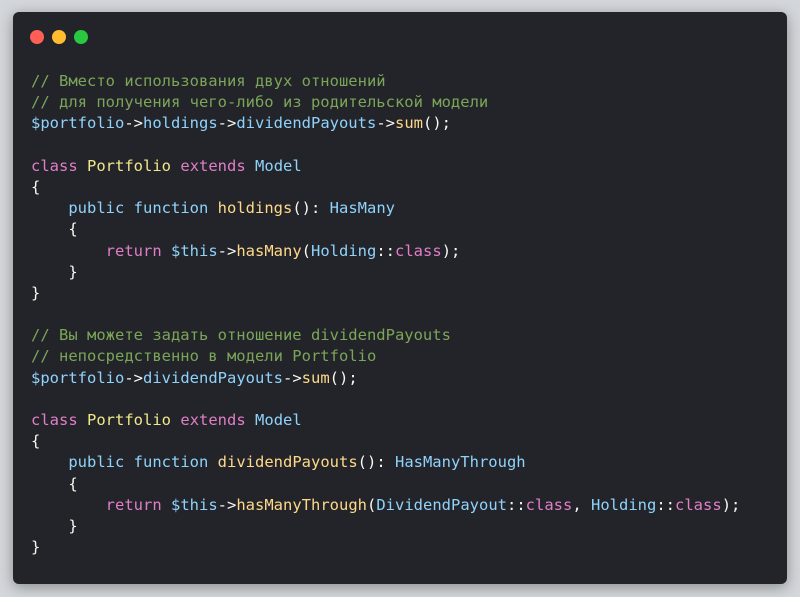 This screenshot has width=800, height=597. I want to click on code-token: HasManyThrough, so click(460, 462).